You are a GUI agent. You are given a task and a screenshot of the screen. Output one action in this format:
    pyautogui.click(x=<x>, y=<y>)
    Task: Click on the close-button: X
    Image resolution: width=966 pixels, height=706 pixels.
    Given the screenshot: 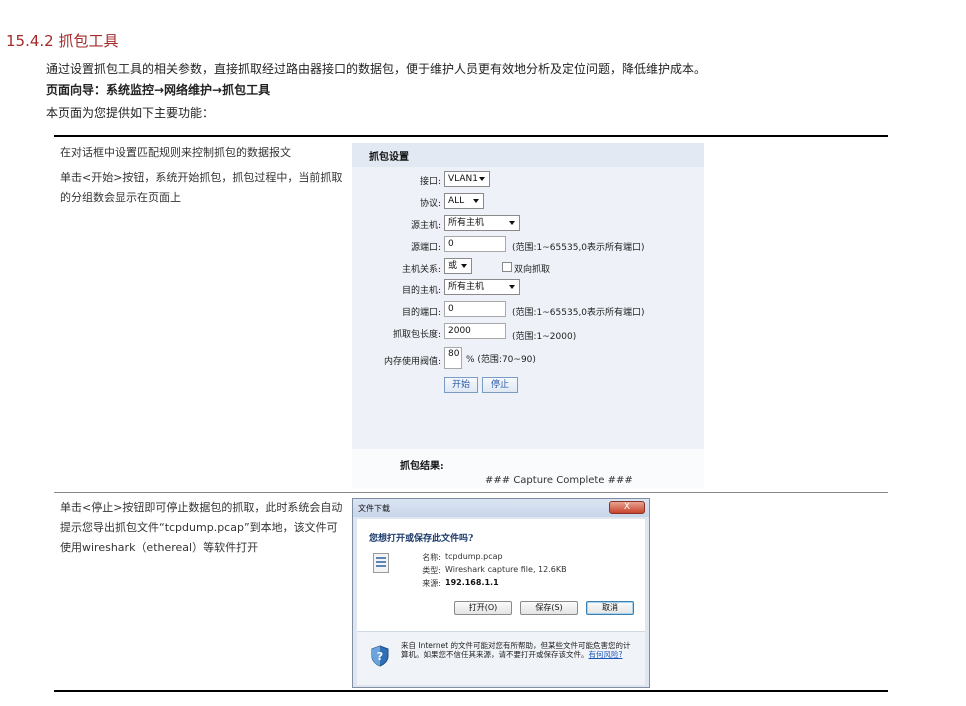 What is the action you would take?
    pyautogui.click(x=627, y=507)
    